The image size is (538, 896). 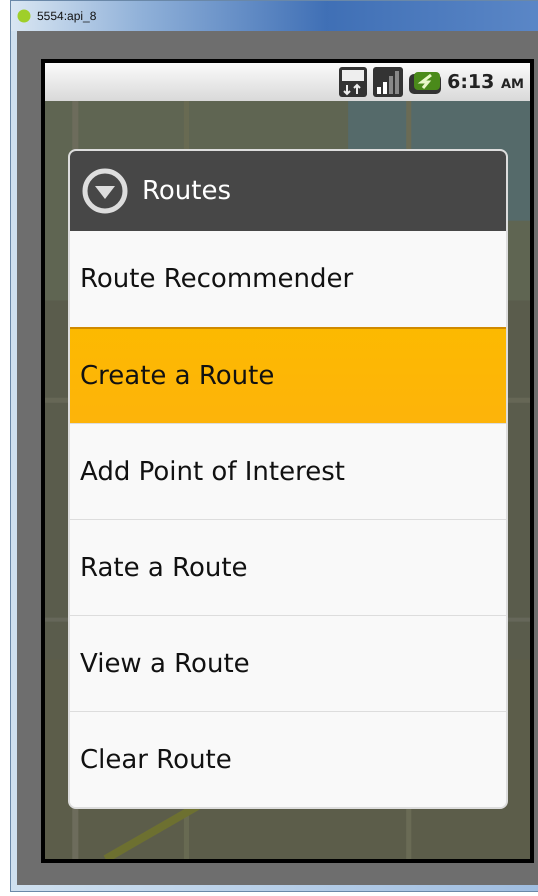 I want to click on signal-icon, so click(x=388, y=82).